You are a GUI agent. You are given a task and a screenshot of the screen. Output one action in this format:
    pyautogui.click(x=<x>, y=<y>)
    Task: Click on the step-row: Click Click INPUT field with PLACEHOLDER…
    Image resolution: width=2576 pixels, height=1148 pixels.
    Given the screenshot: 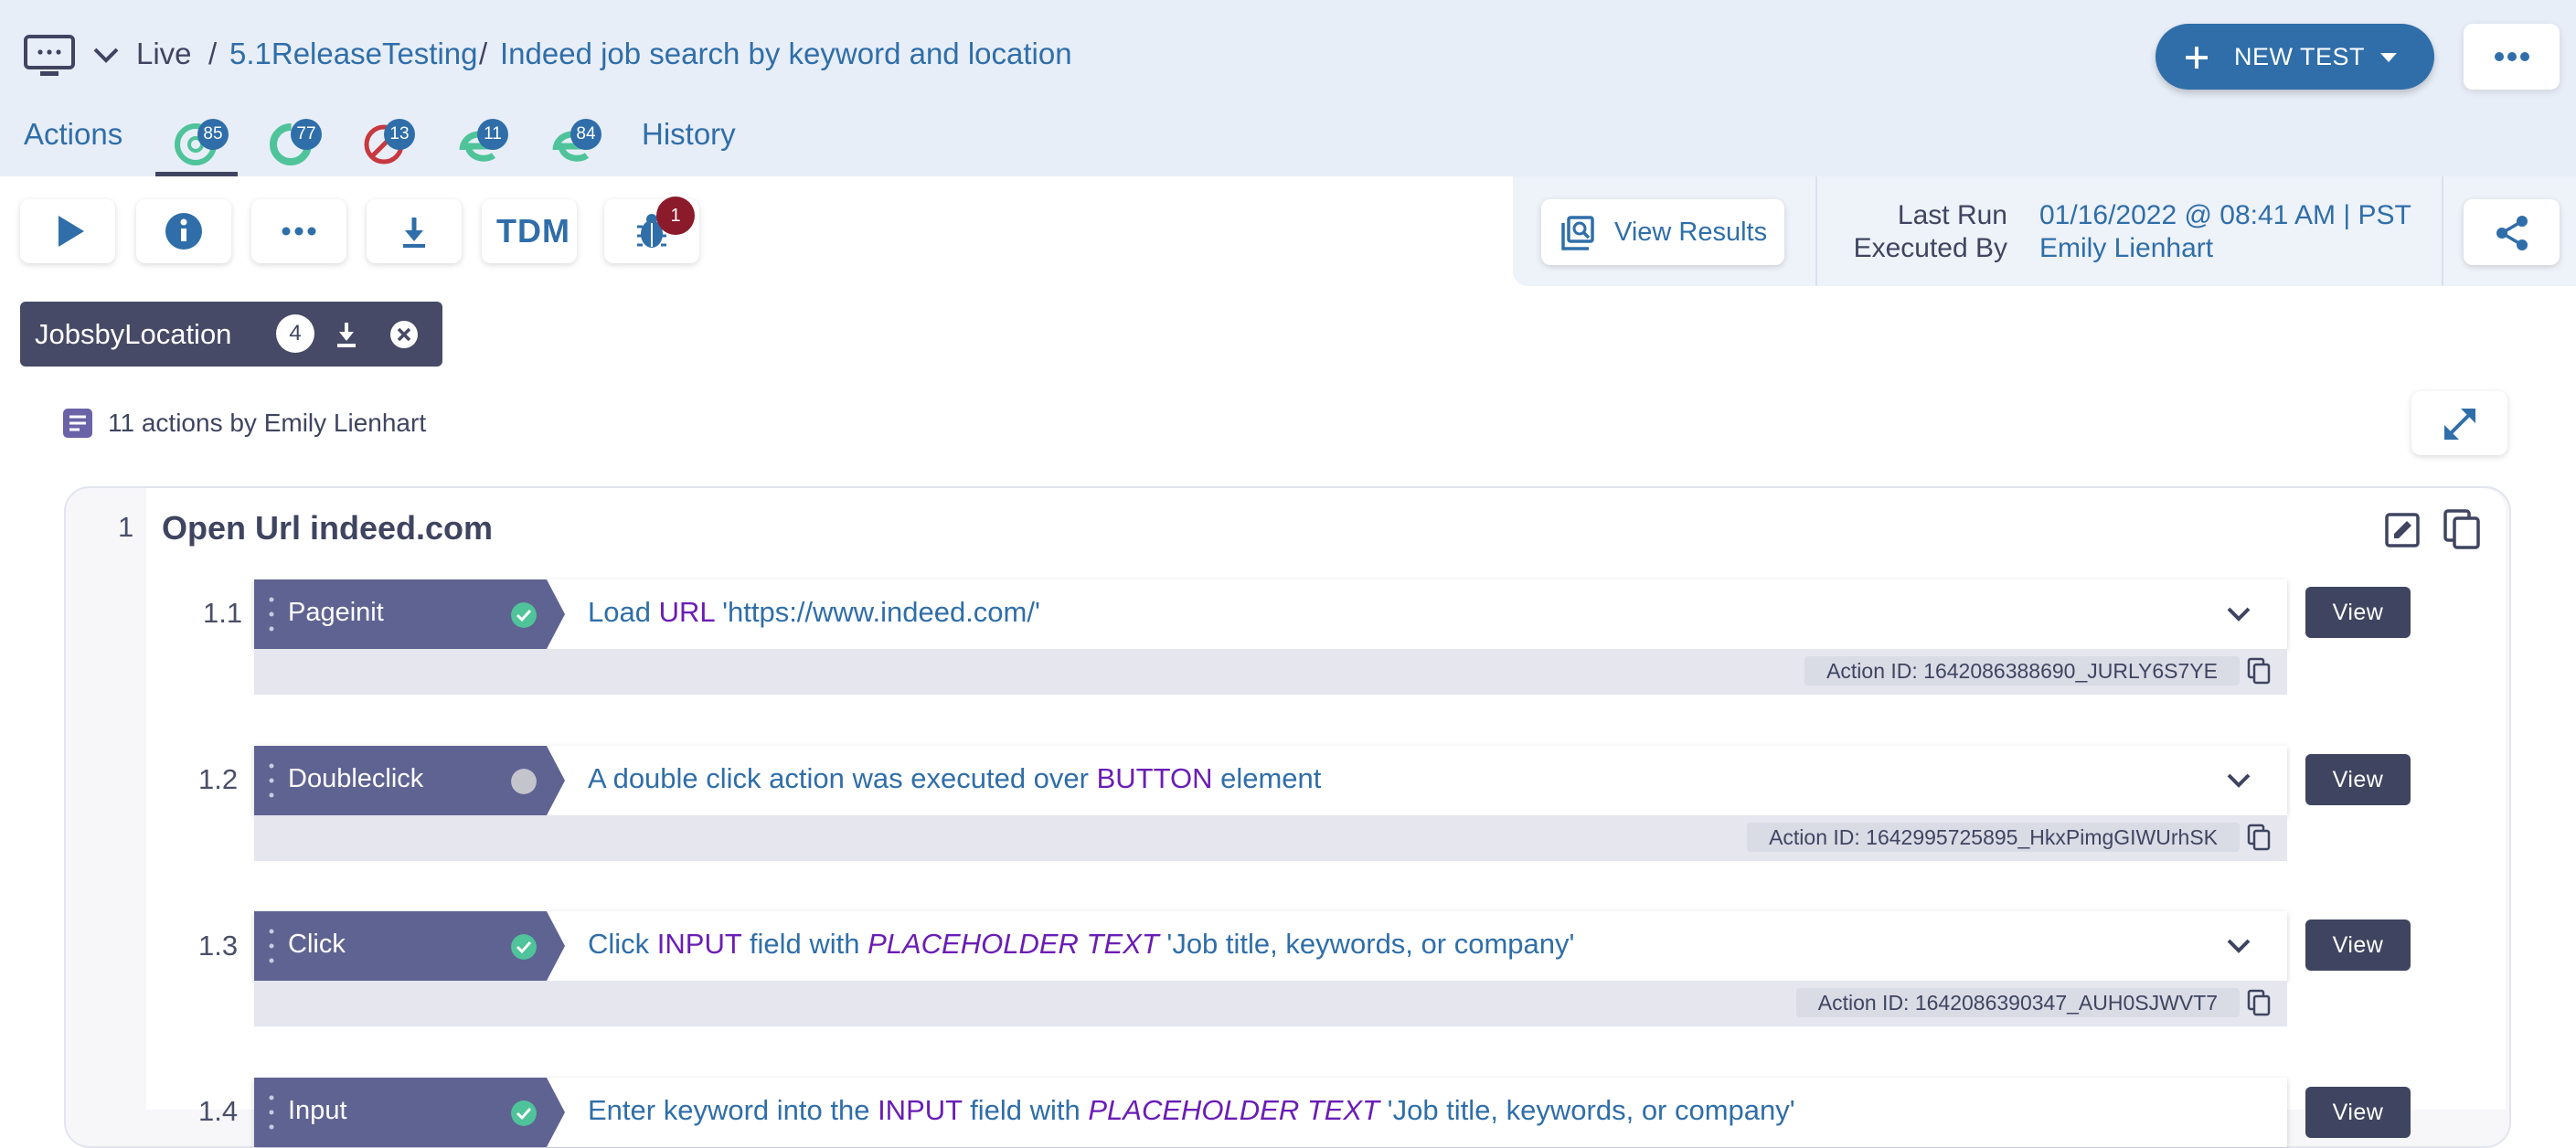 What is the action you would take?
    pyautogui.click(x=1271, y=946)
    